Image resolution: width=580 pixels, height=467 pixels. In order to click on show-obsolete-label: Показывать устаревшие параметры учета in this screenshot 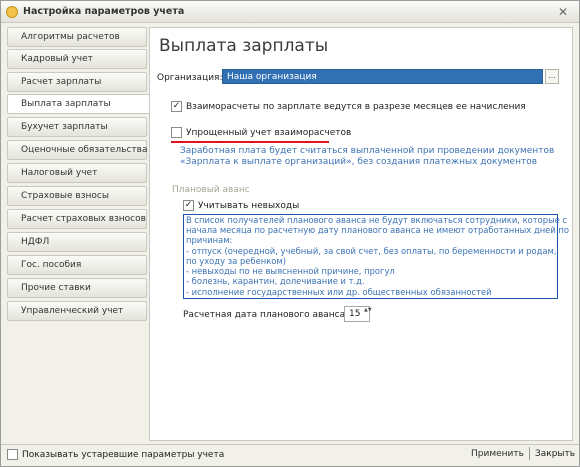, I will do `click(123, 454)`.